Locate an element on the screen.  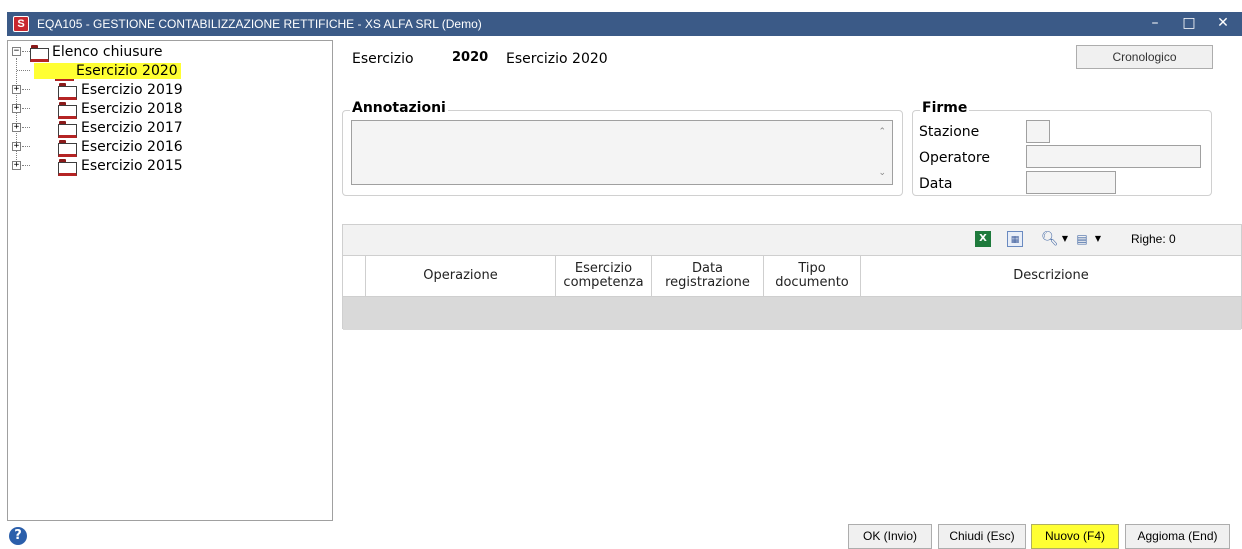
esercizio-value: 2020 is located at coordinates (470, 57).